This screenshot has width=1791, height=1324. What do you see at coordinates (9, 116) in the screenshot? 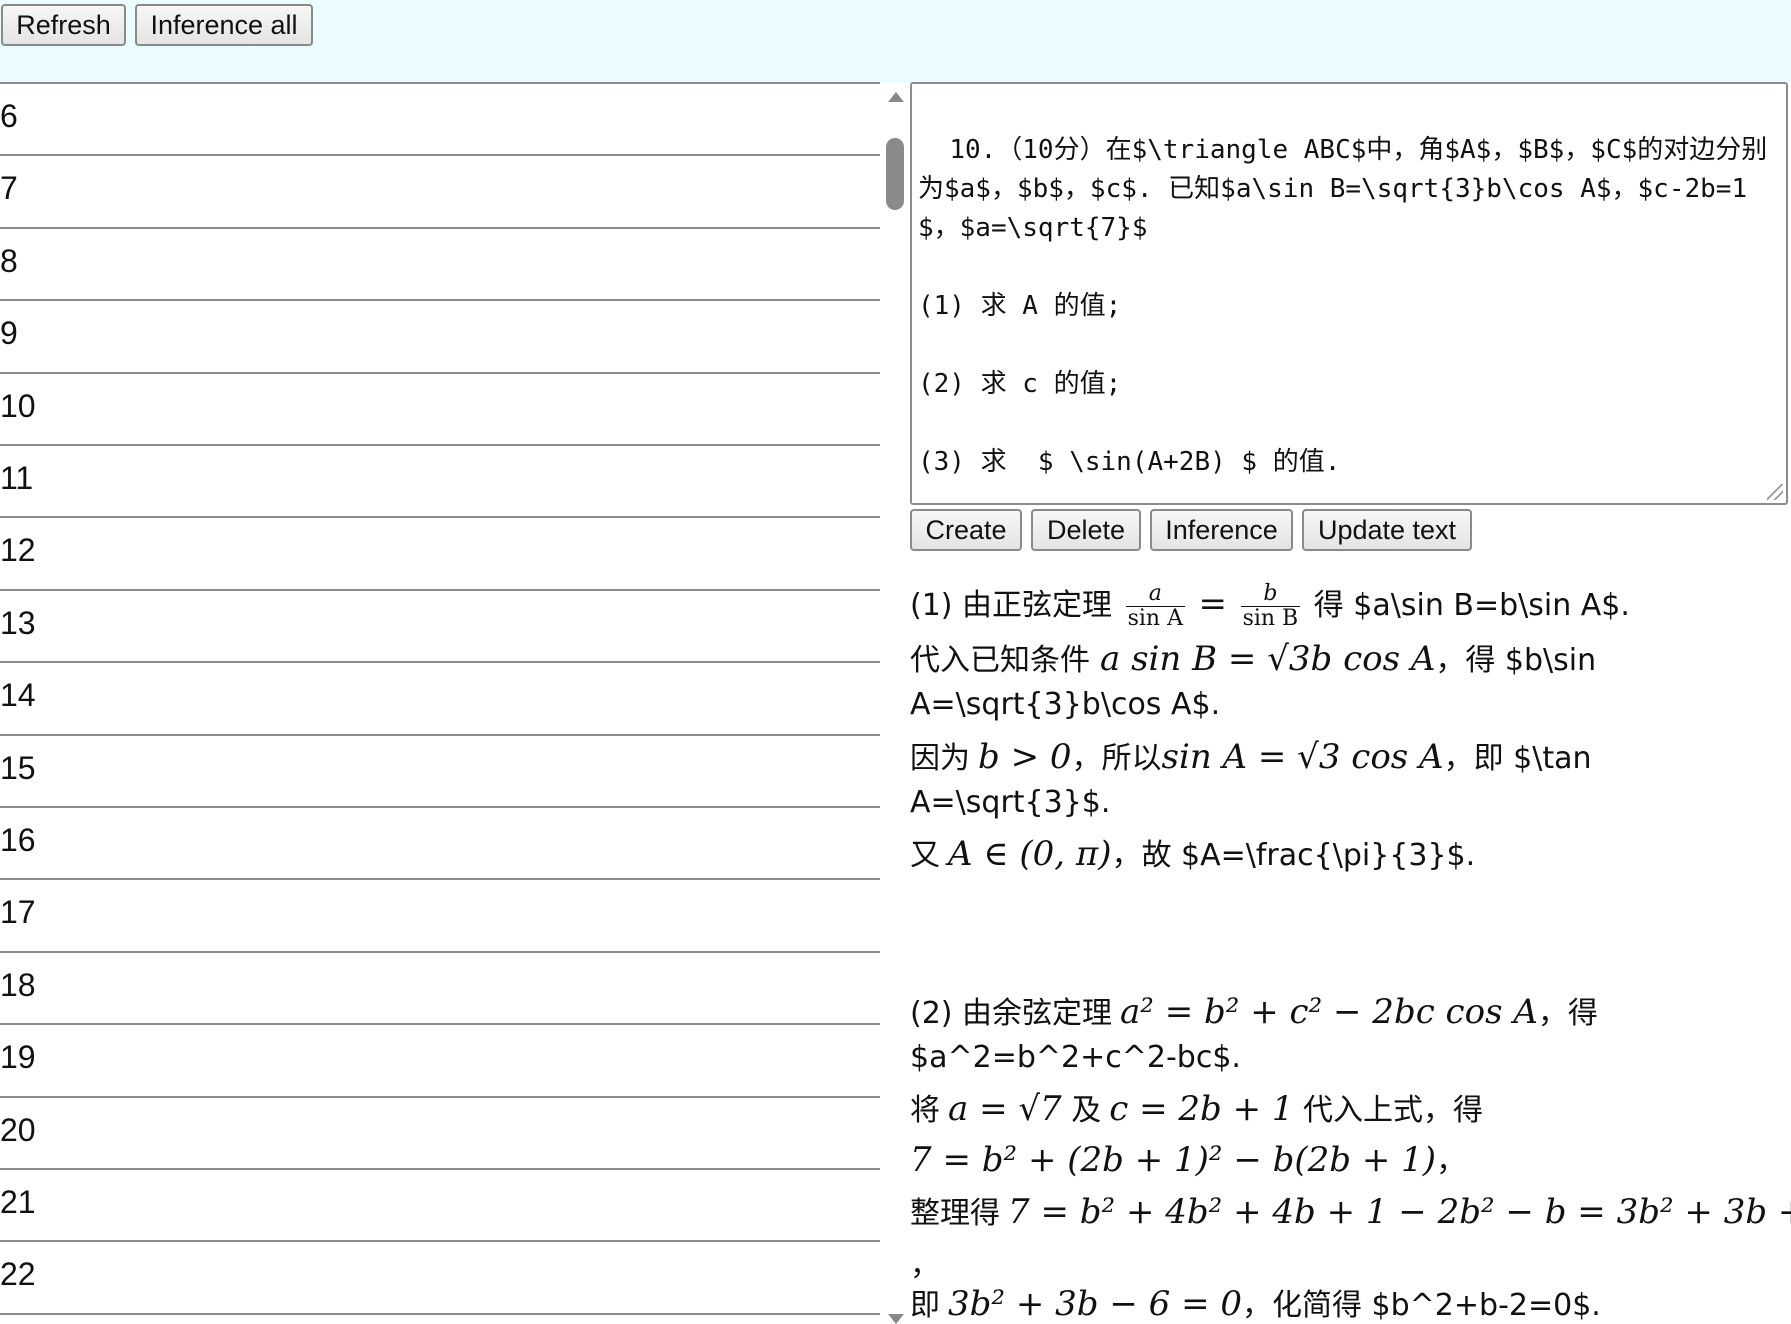
I see `list-item-label: 6` at bounding box center [9, 116].